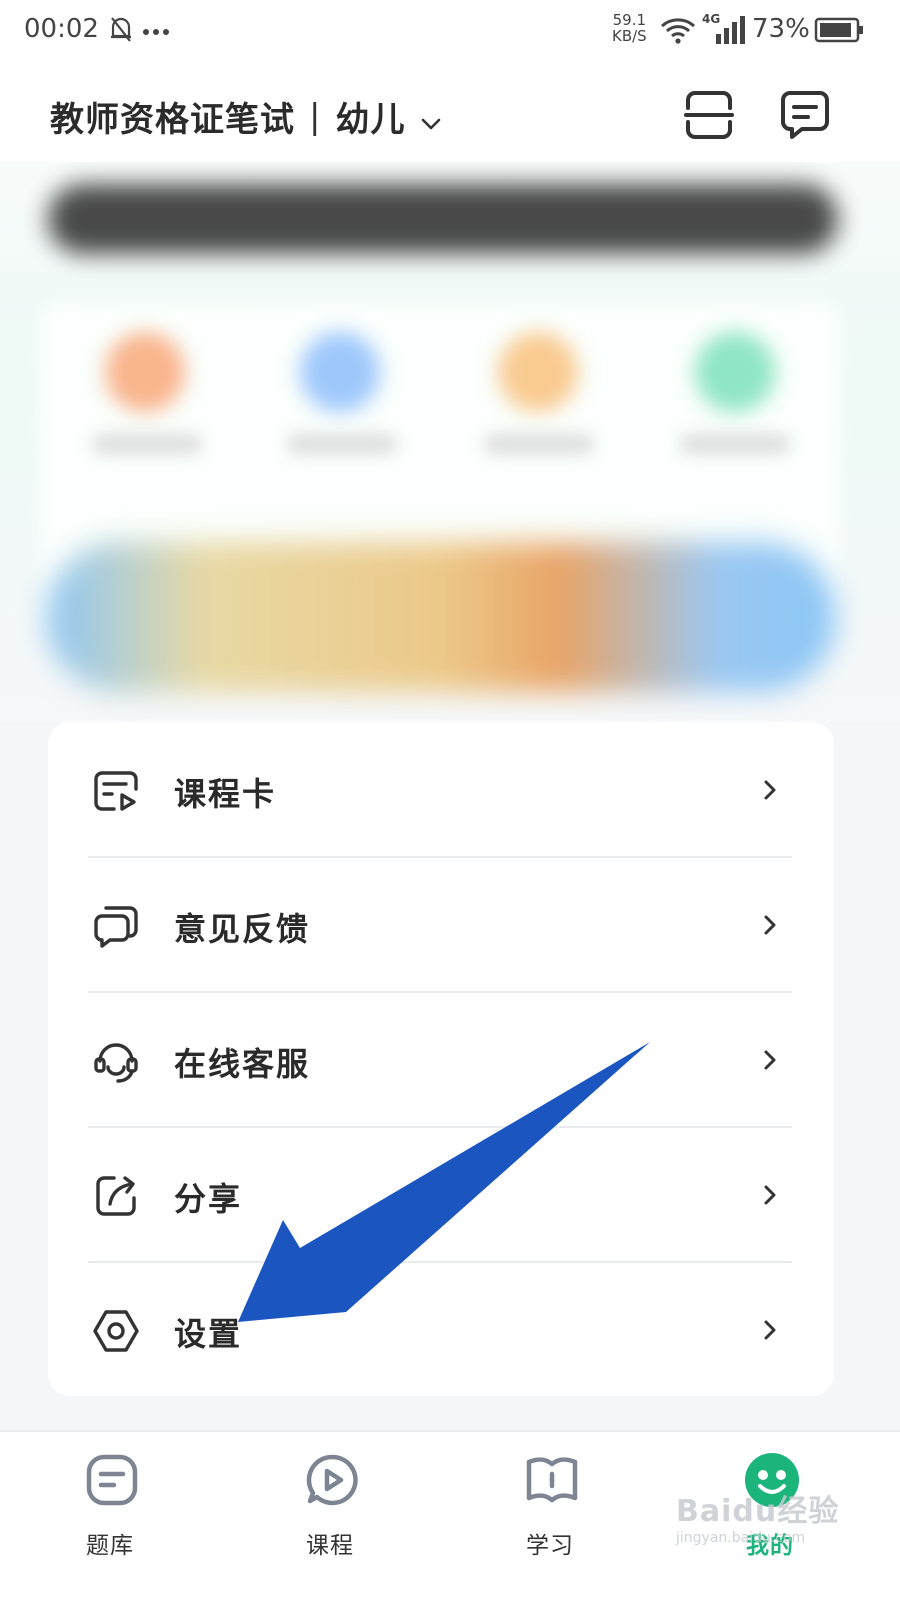 This screenshot has width=900, height=1600. I want to click on settings-hexagon-icon, so click(116, 1331).